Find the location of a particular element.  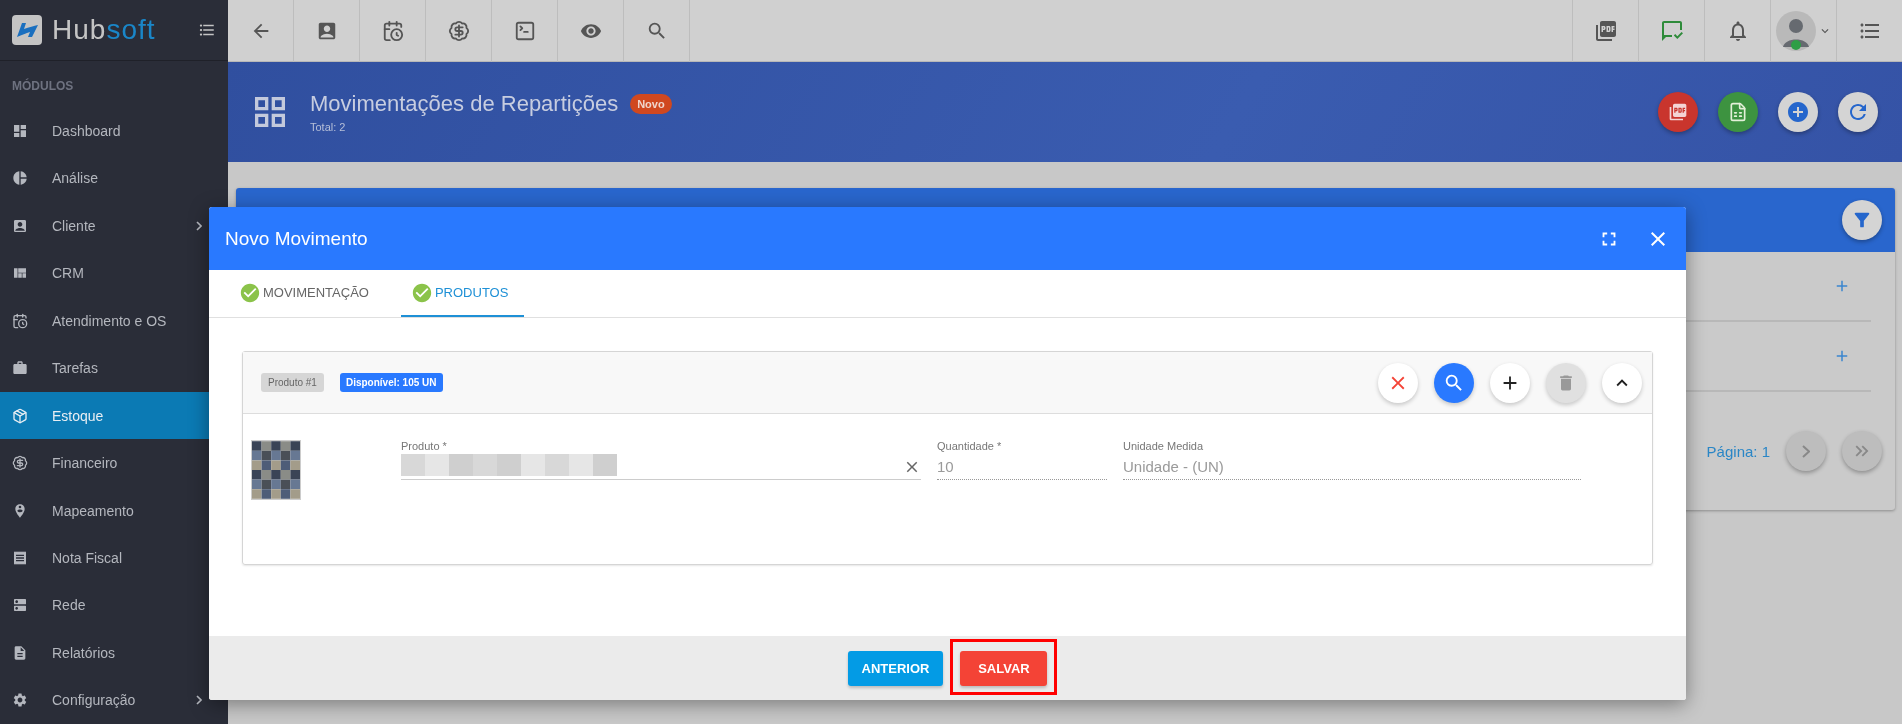

page-number: Página: 1 is located at coordinates (1738, 451).